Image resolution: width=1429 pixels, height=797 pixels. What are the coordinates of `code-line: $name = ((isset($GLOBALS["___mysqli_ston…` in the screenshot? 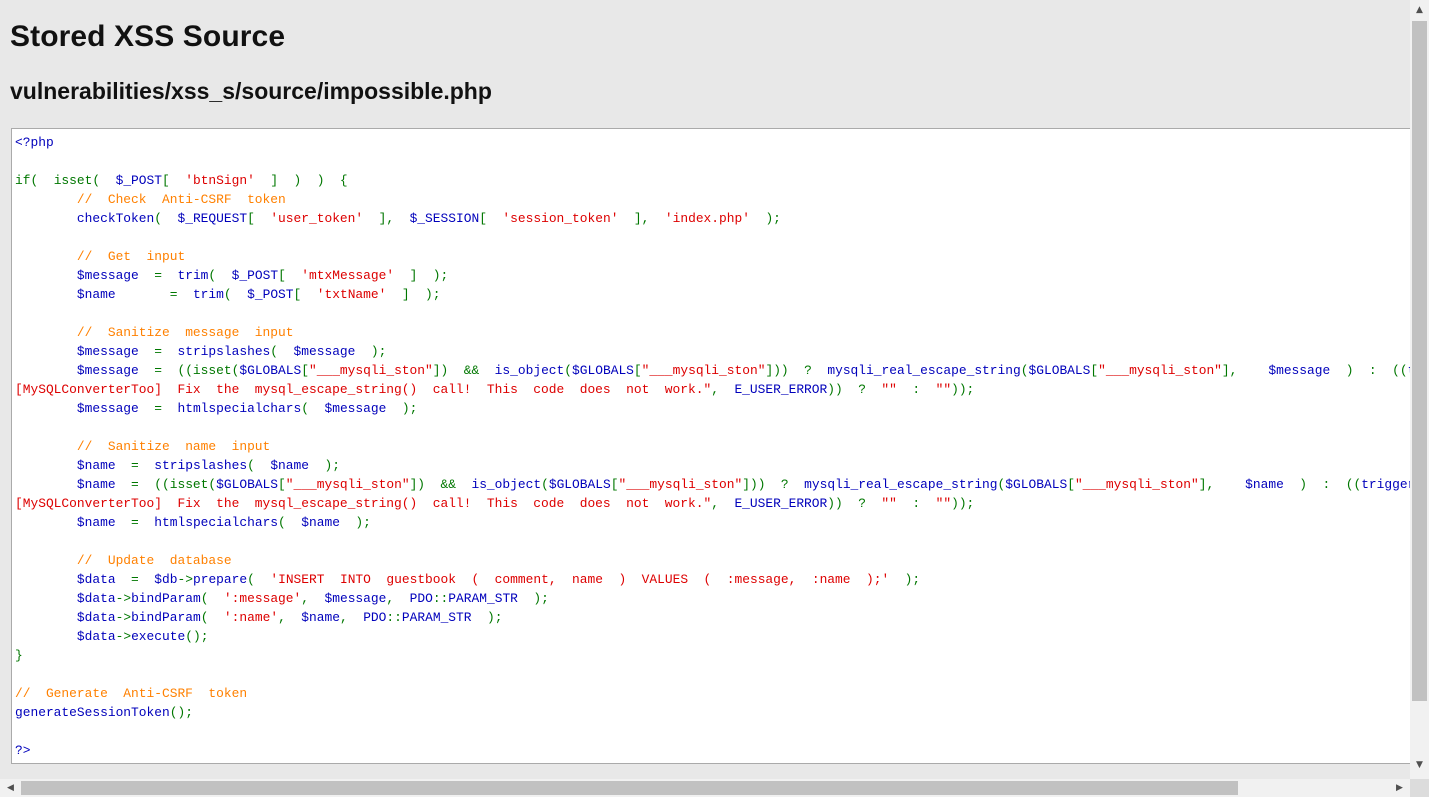 It's located at (712, 484).